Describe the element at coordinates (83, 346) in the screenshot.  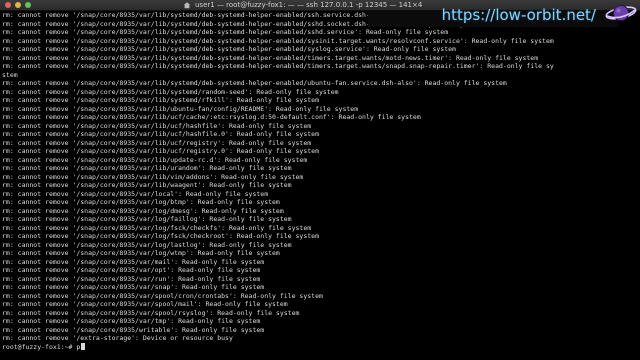
I see `text-cursor` at that location.